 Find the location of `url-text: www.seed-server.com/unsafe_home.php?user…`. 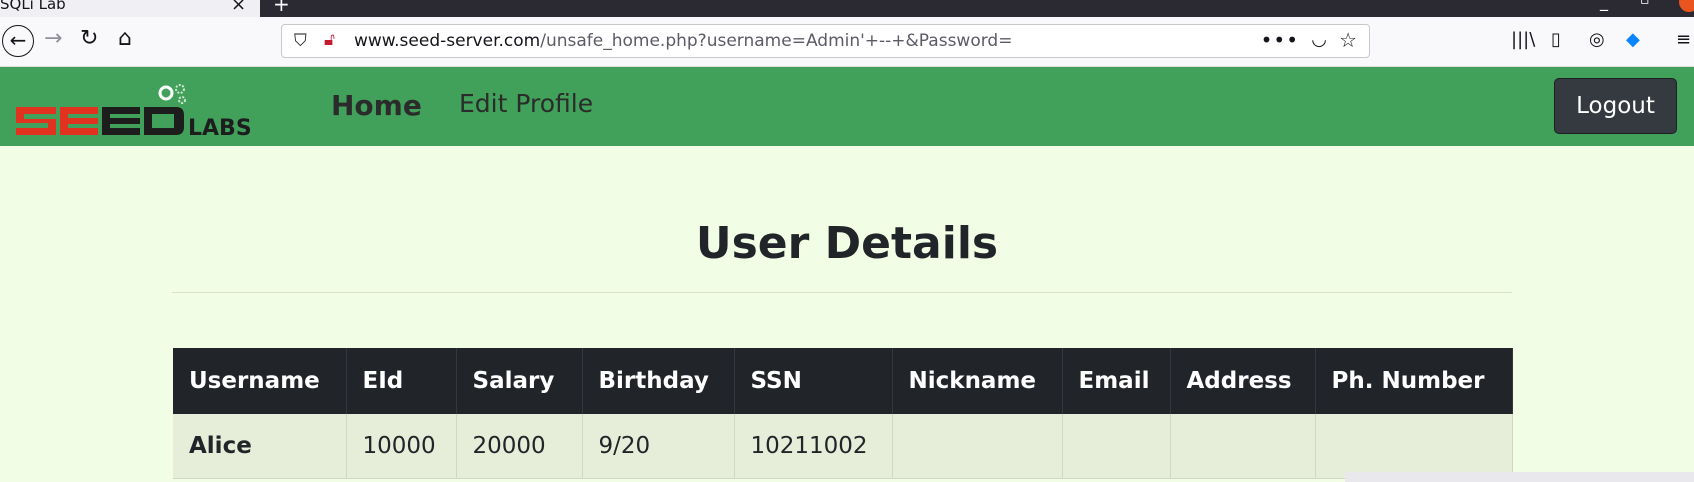

url-text: www.seed-server.com/unsafe_home.php?user… is located at coordinates (683, 41).